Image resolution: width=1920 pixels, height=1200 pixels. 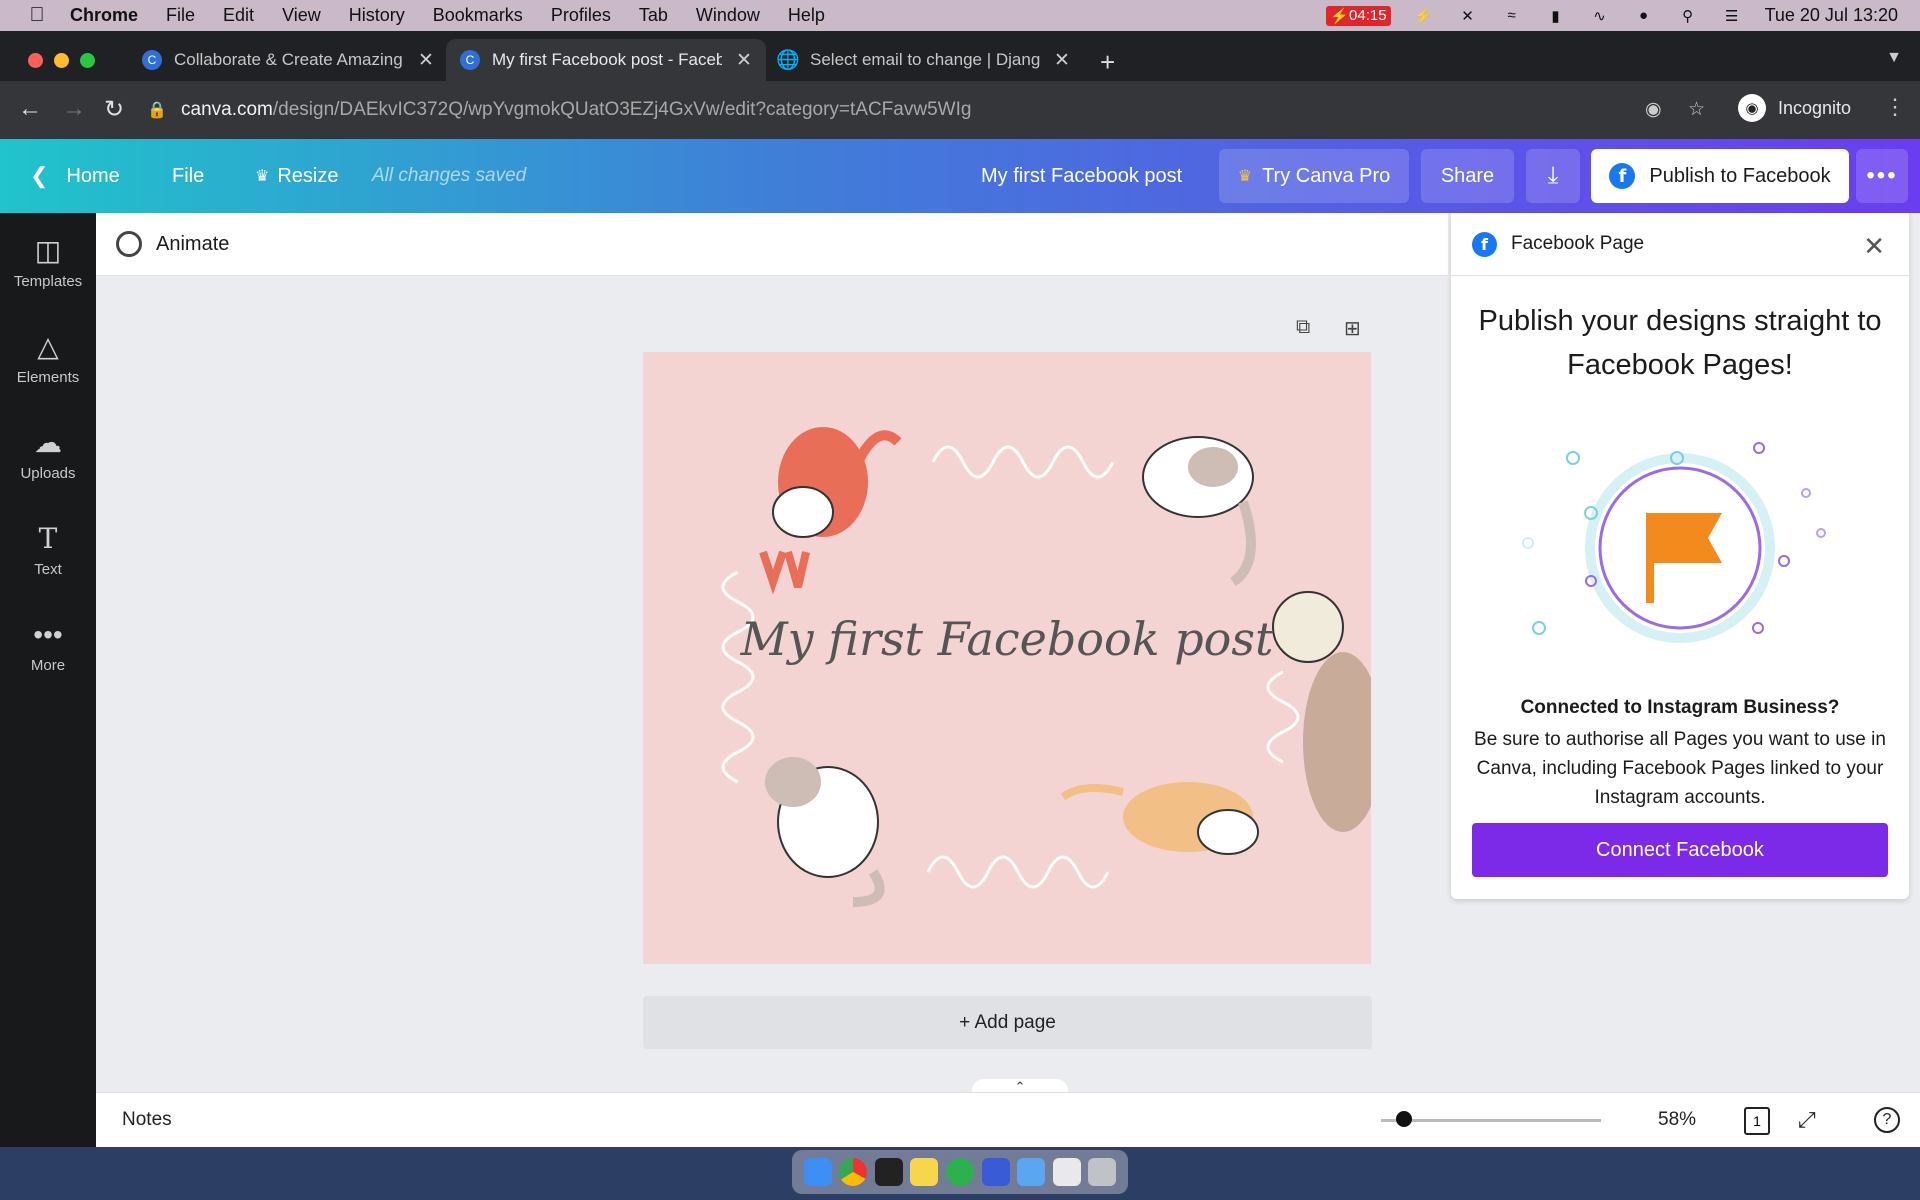 What do you see at coordinates (478, 15) in the screenshot?
I see `menu-bookmarks: Bookmarks` at bounding box center [478, 15].